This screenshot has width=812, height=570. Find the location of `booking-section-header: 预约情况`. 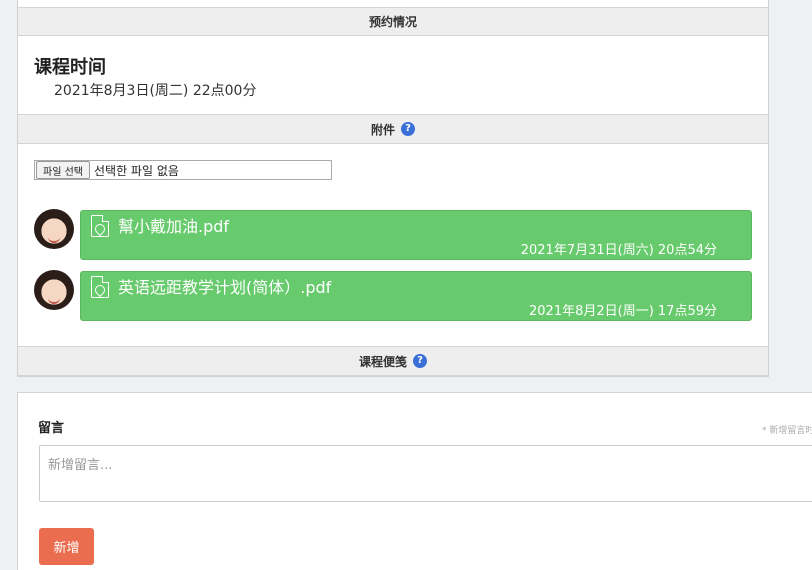

booking-section-header: 预约情况 is located at coordinates (393, 21).